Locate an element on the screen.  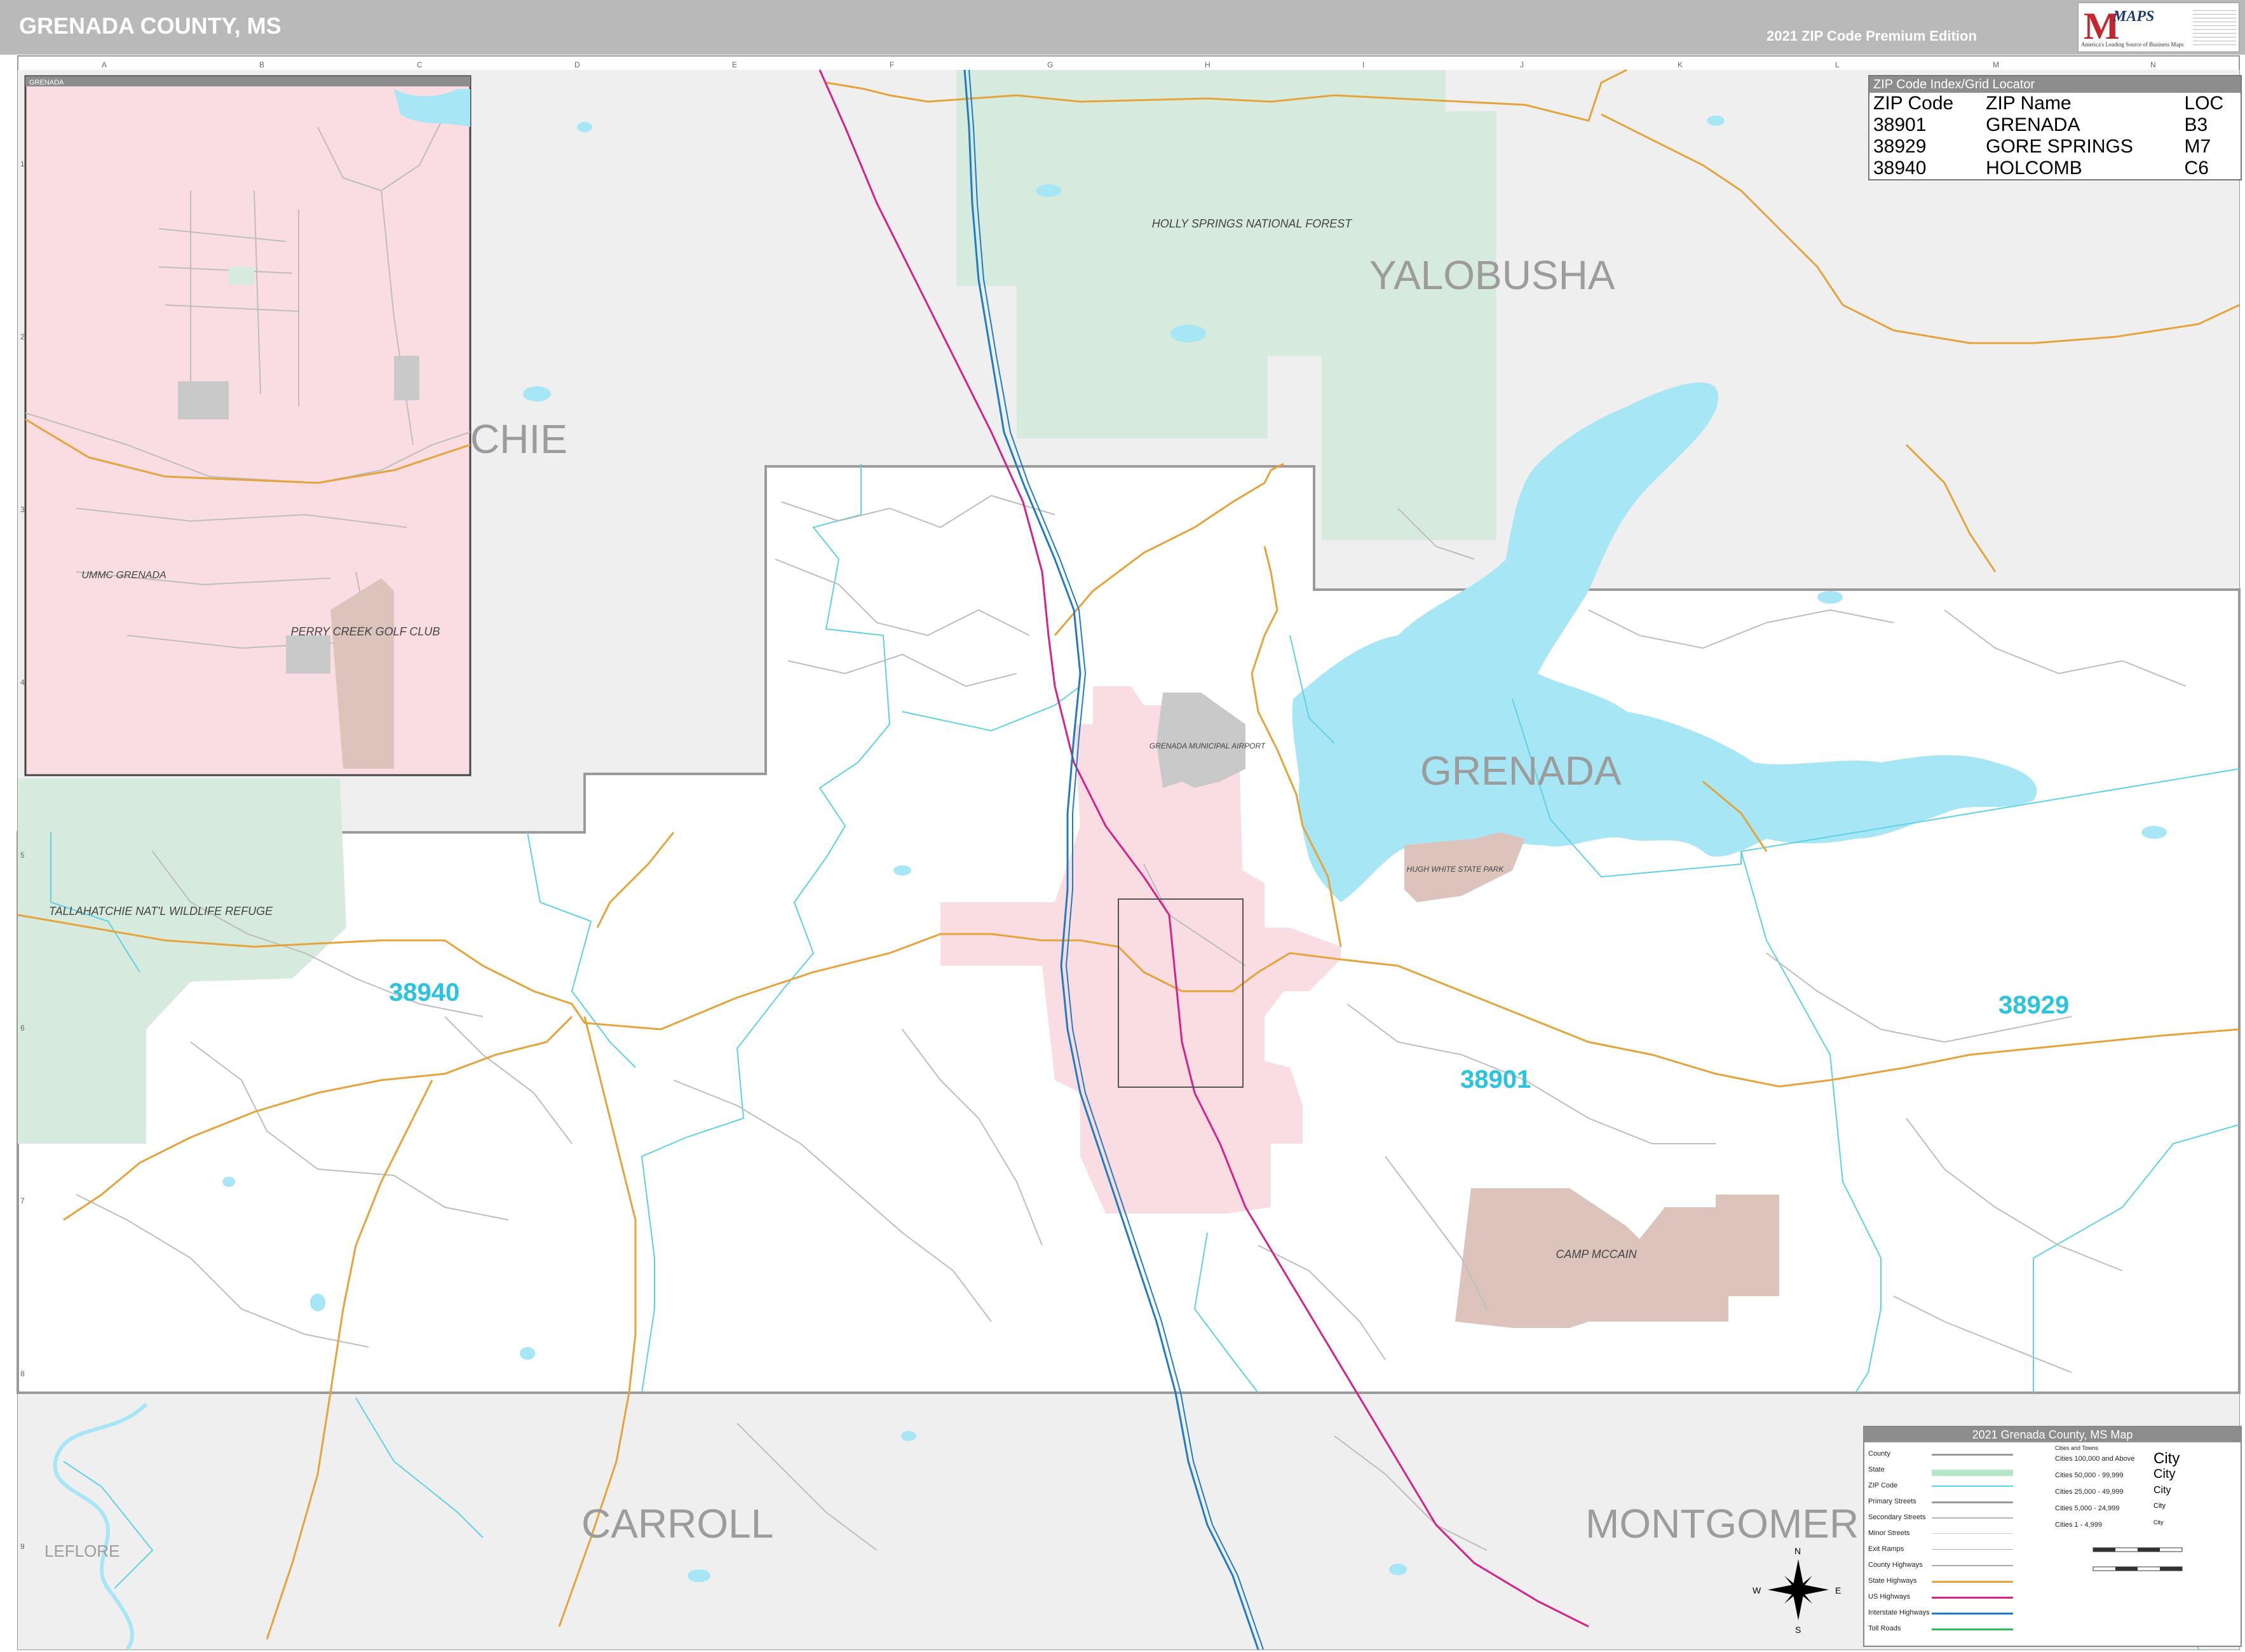
label-hugh-white: HUGH WHITE STATE PARK is located at coordinates (1456, 870).